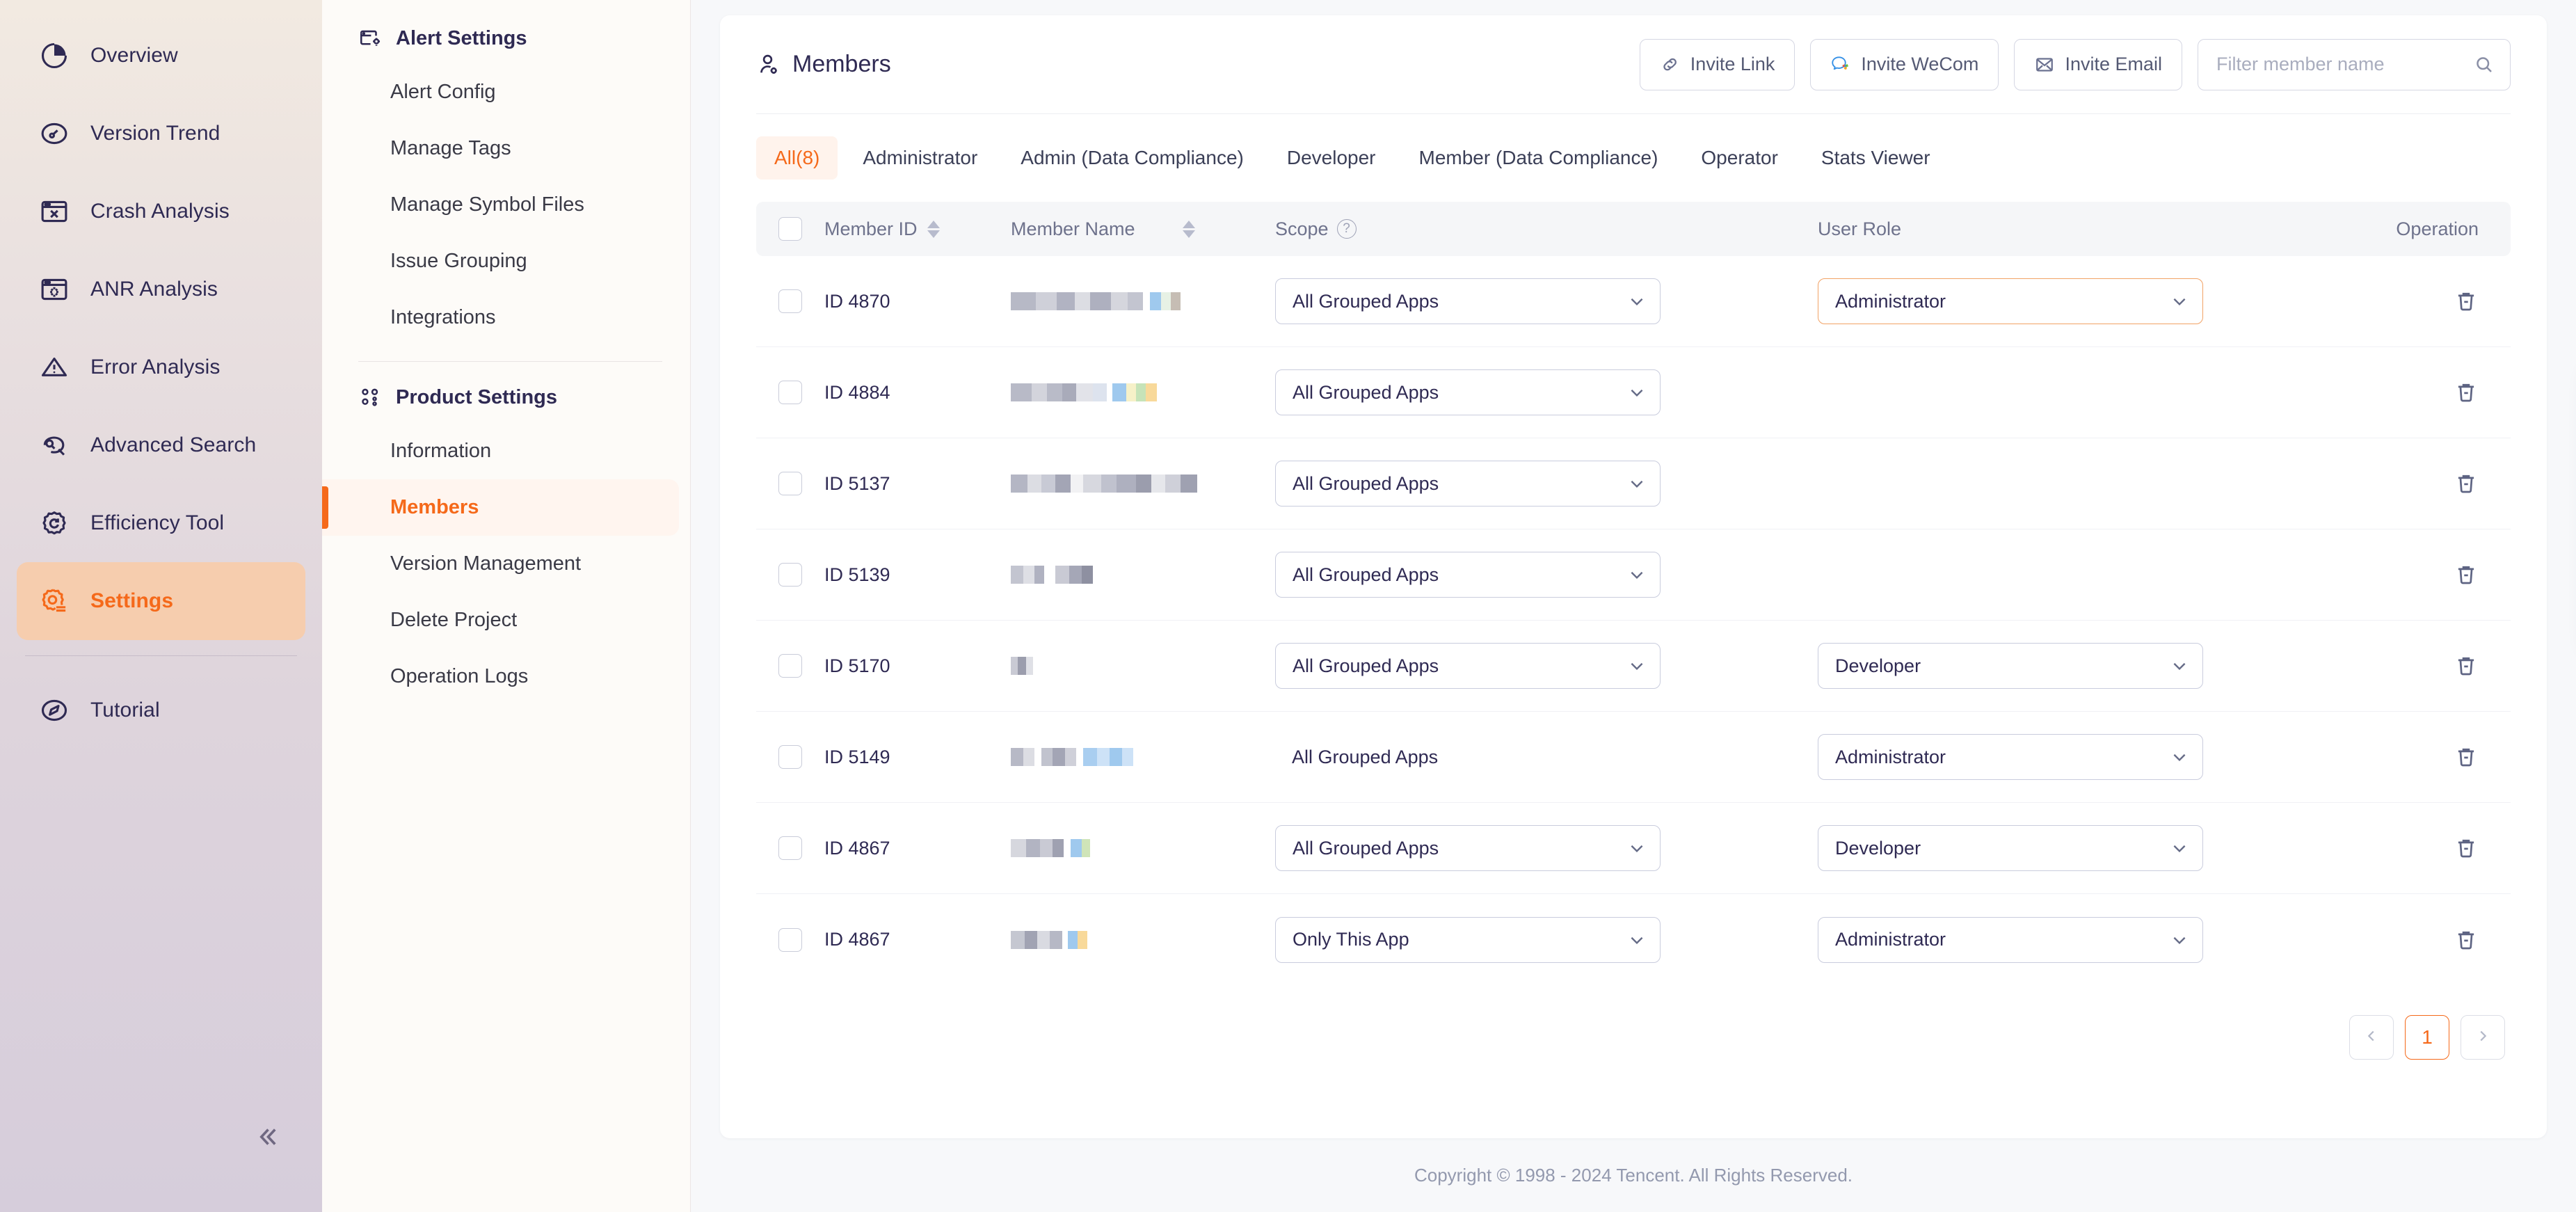 Image resolution: width=2576 pixels, height=1212 pixels. I want to click on invite-wecom-button: Invite WeCom, so click(1904, 64).